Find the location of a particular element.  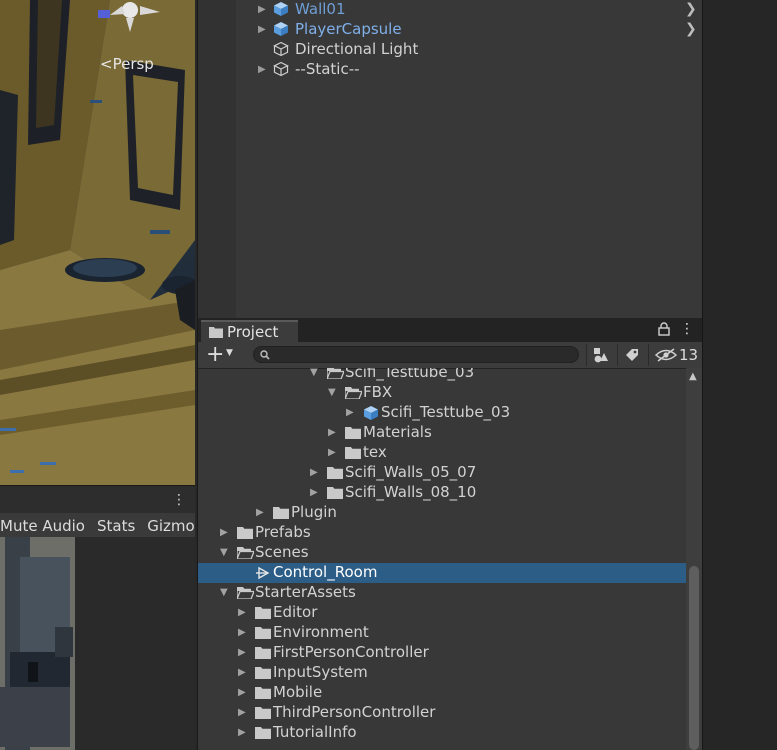

tab-project: Project is located at coordinates (249, 331).